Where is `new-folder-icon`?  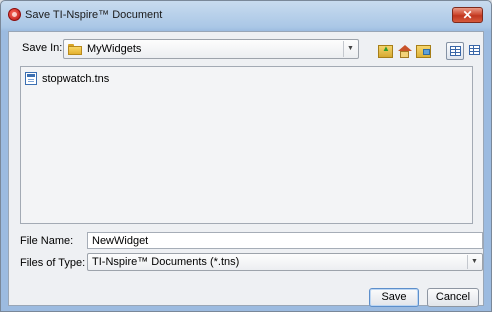
new-folder-icon is located at coordinates (423, 51).